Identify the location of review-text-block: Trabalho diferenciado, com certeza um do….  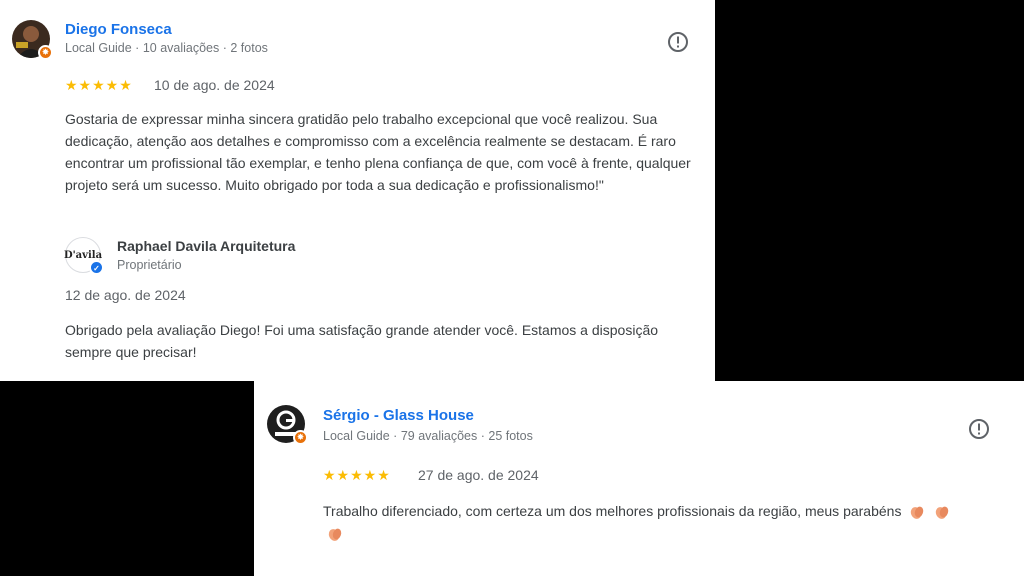
(643, 522).